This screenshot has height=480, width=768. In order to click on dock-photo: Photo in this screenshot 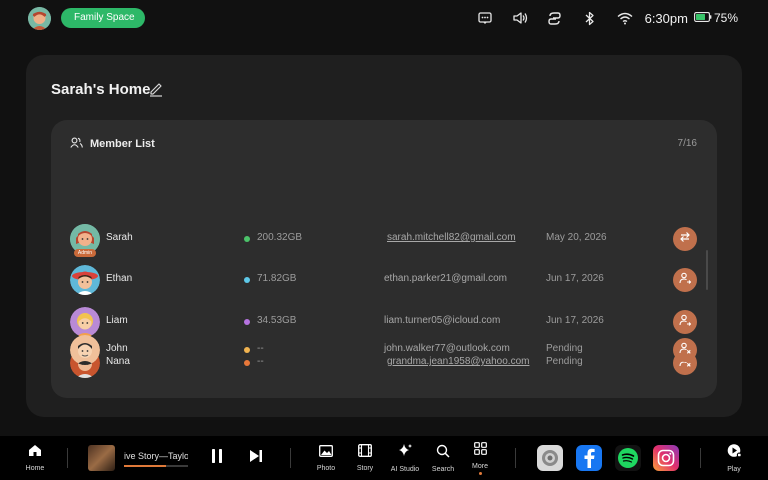, I will do `click(326, 458)`.